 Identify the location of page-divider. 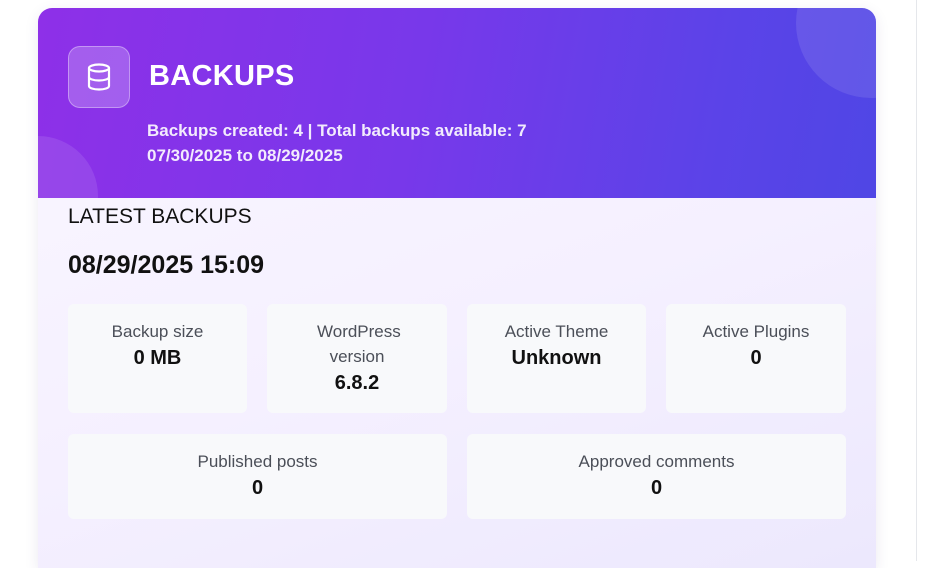
(916, 280).